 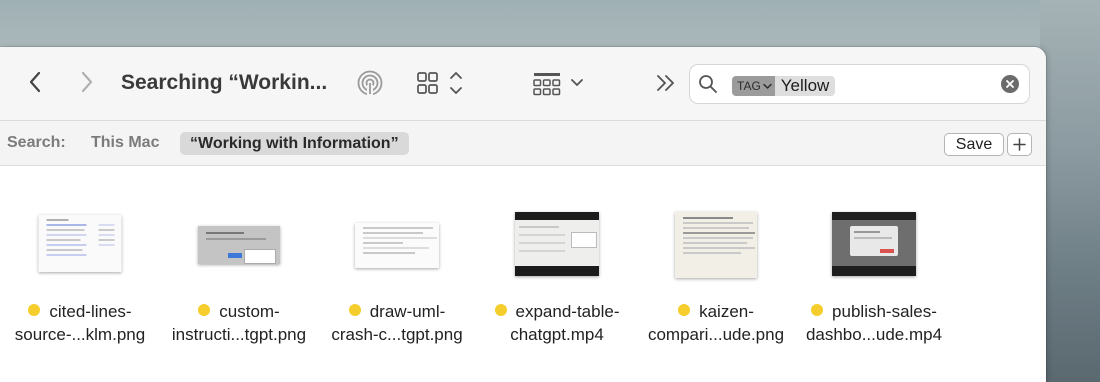 I want to click on file-name: draw-uml- crash-c...tgpt.png, so click(x=397, y=323).